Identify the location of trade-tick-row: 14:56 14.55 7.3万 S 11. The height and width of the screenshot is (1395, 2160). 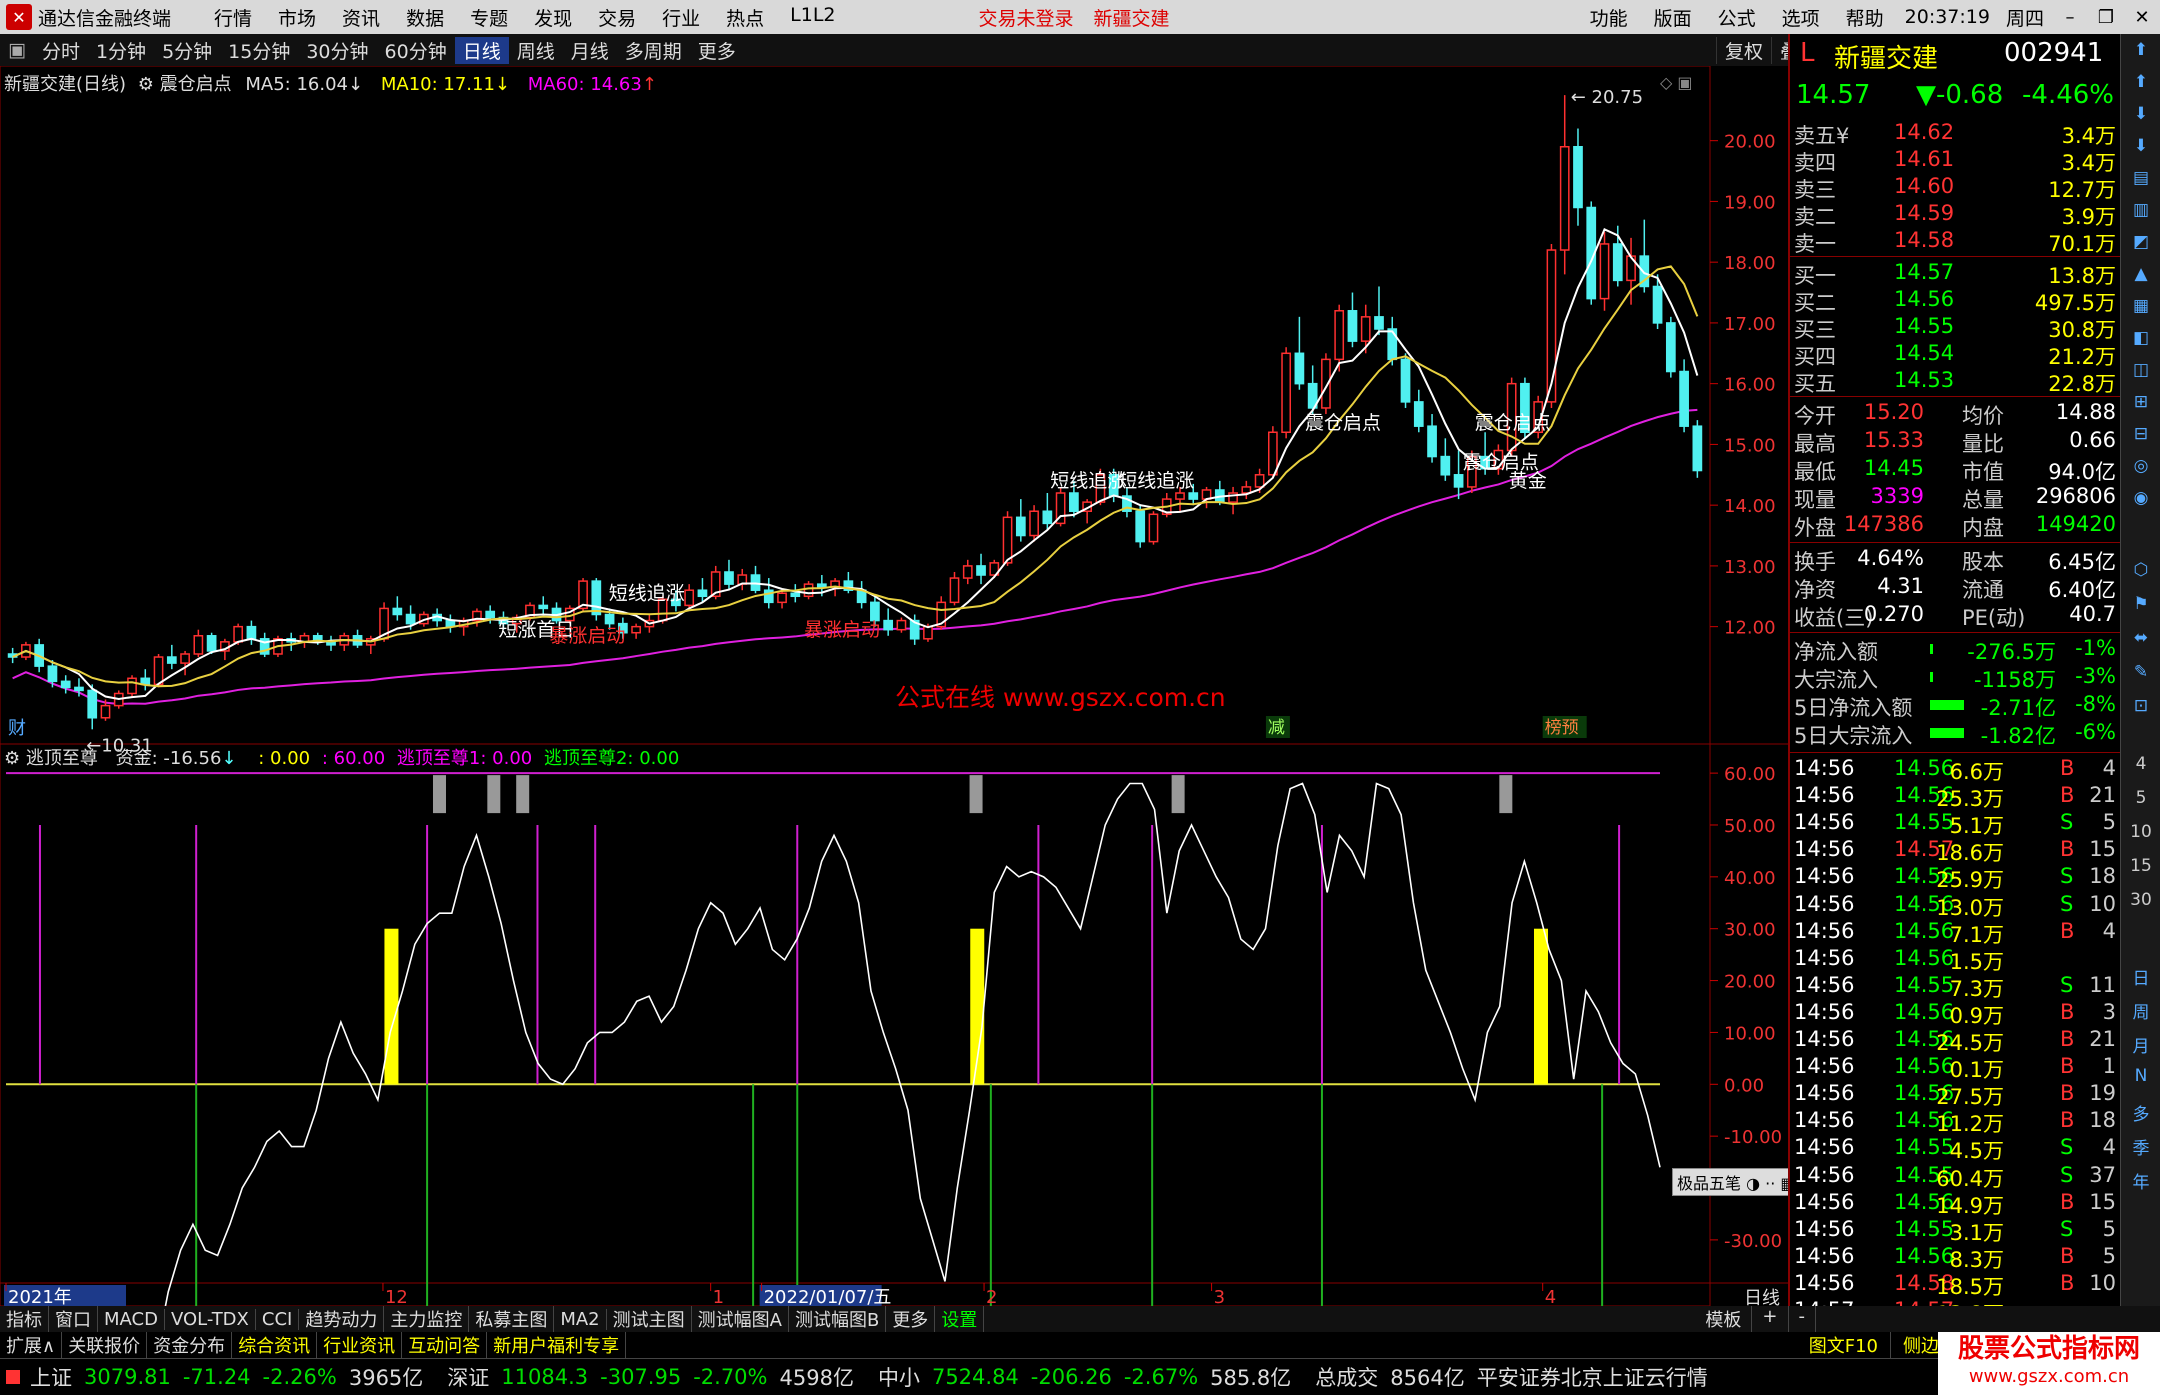
(1955, 987).